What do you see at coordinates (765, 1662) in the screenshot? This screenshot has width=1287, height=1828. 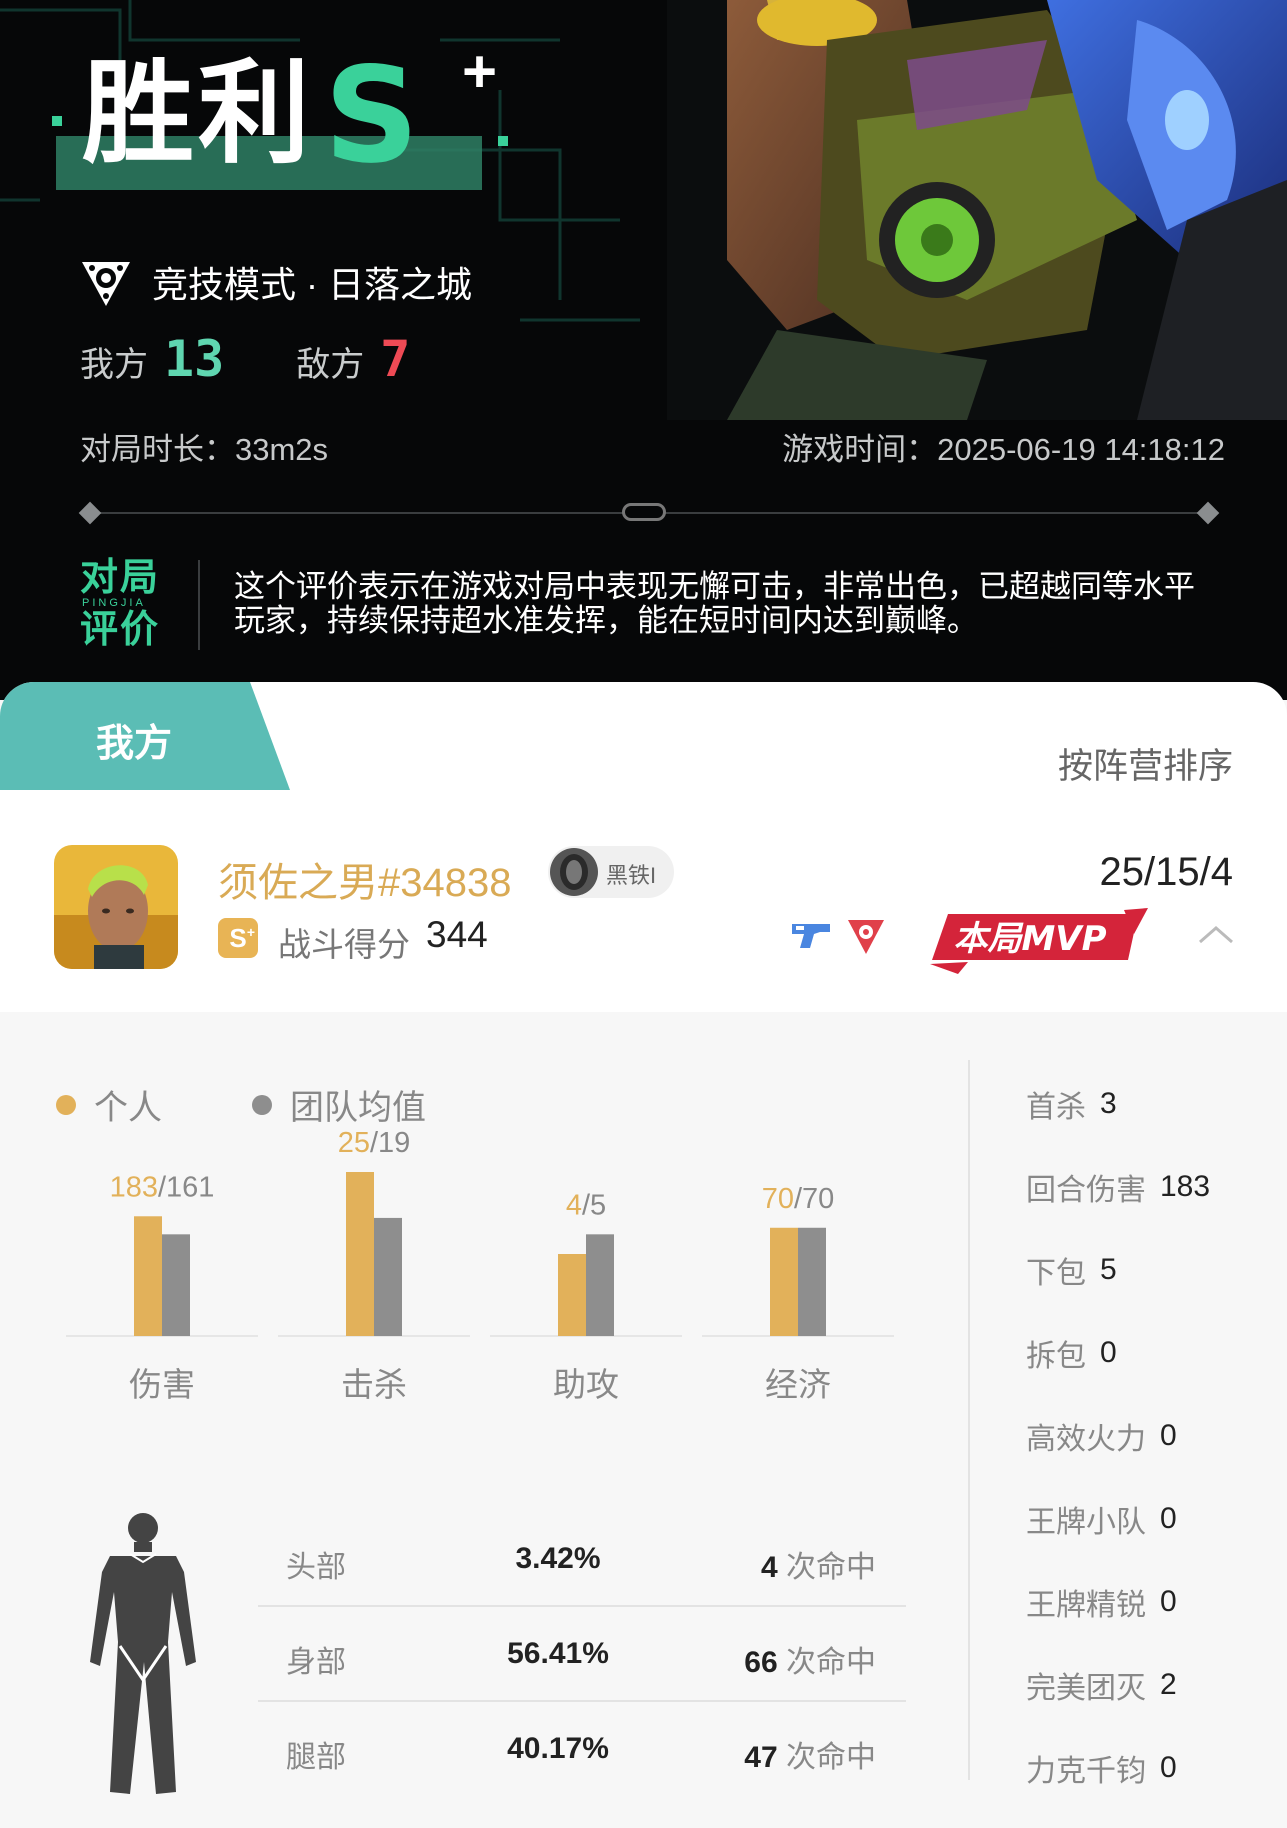 I see `hit-count-number: 66` at bounding box center [765, 1662].